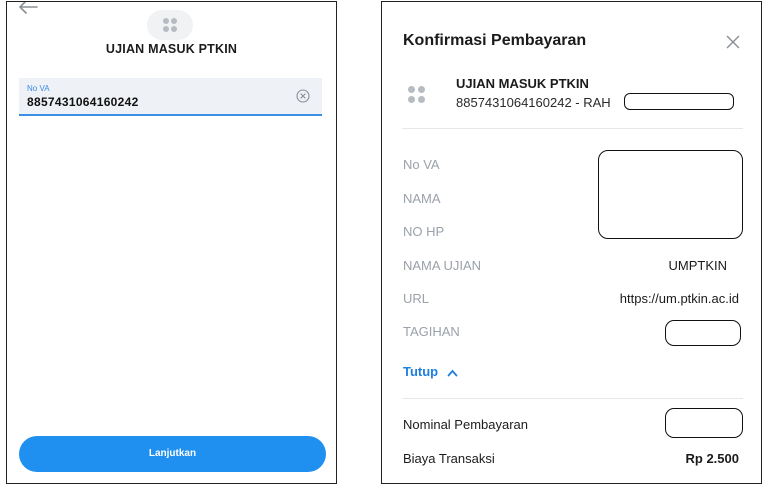 The height and width of the screenshot is (494, 770). What do you see at coordinates (303, 96) in the screenshot?
I see `clear-circle-icon` at bounding box center [303, 96].